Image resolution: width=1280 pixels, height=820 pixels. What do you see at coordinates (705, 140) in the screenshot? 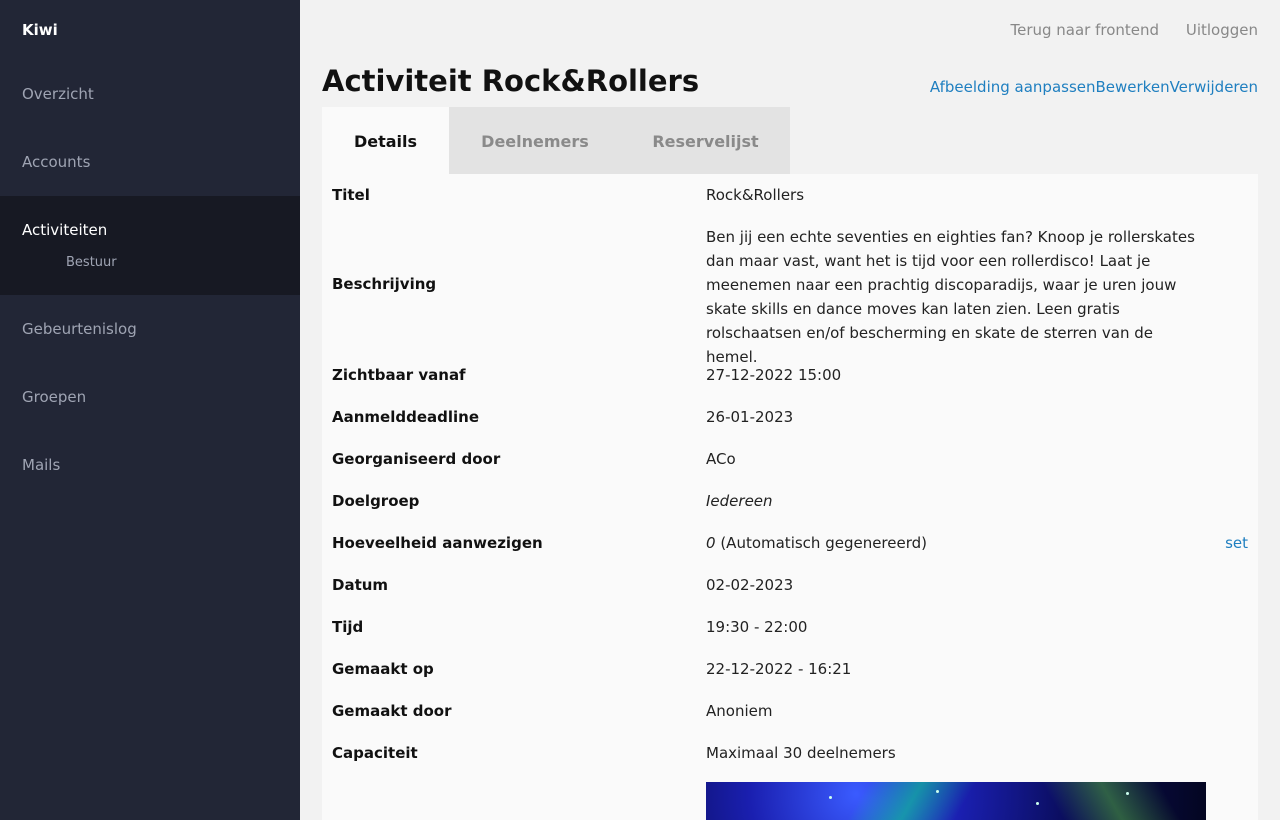
I see `tab-reservelijst: Reservelijst` at bounding box center [705, 140].